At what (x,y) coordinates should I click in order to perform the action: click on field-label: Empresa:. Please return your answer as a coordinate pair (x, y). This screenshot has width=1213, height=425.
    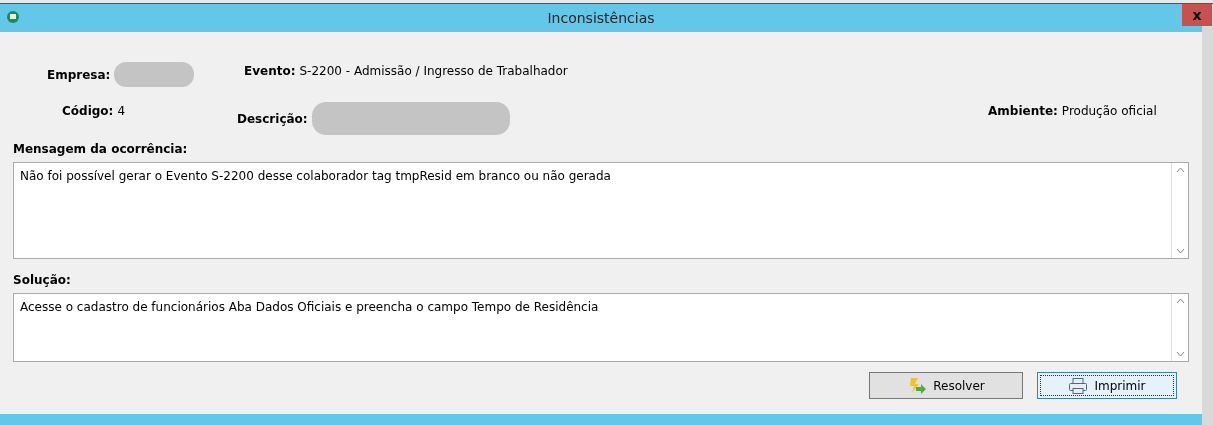
    Looking at the image, I should click on (79, 75).